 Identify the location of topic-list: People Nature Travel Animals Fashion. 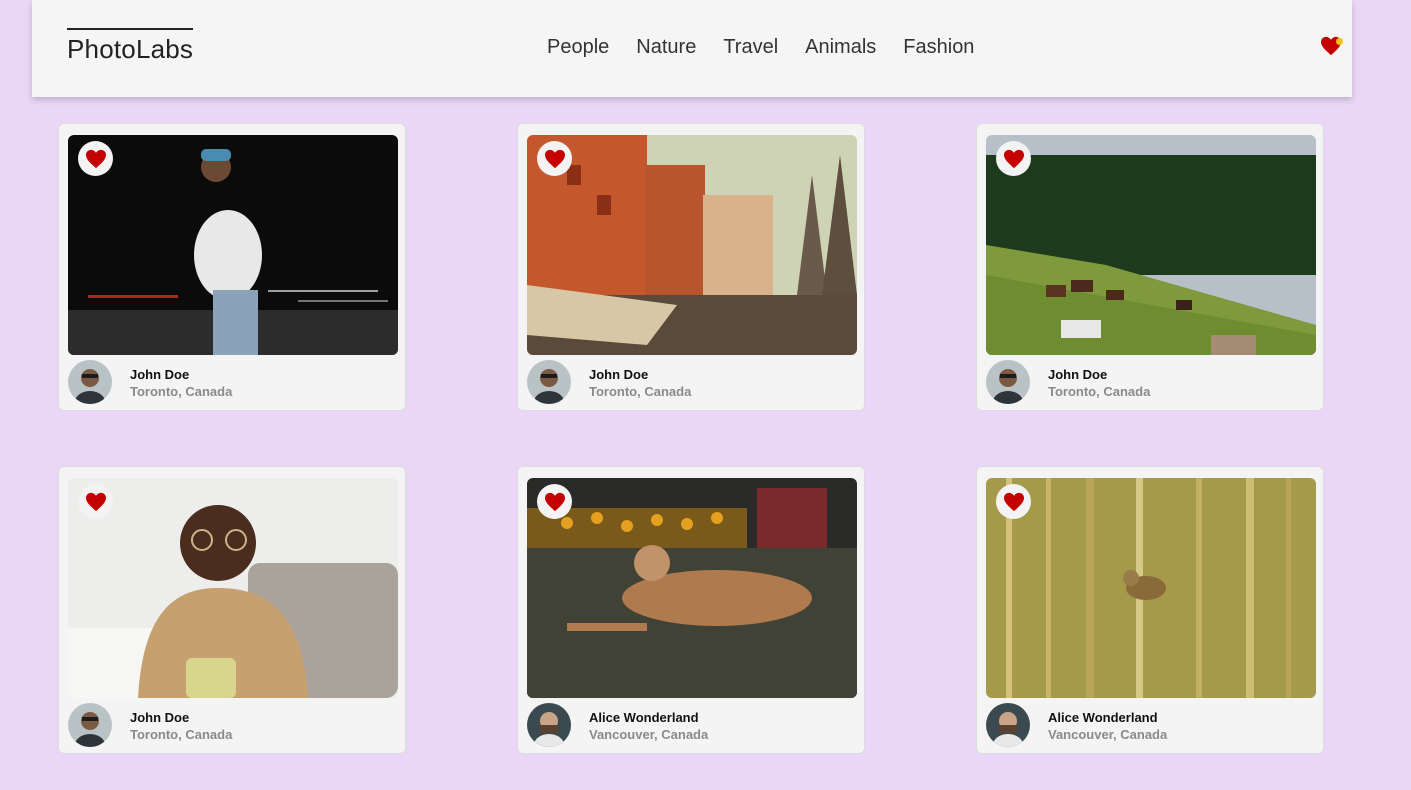
(760, 47).